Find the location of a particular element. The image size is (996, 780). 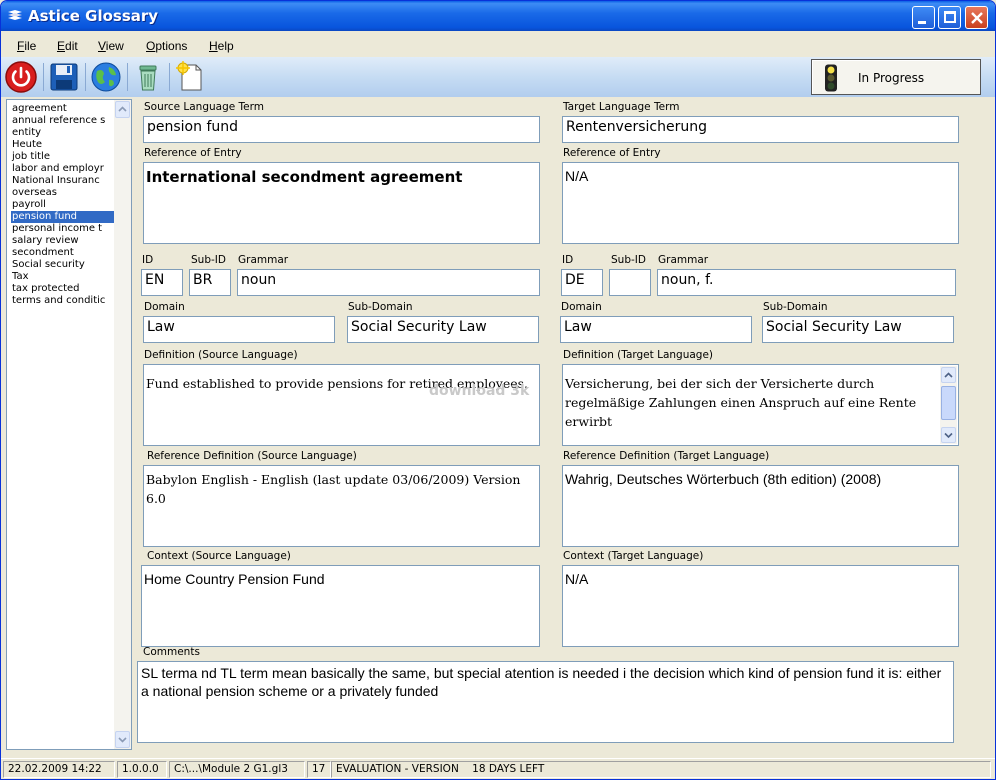

list-item: tax protected is located at coordinates (62, 289).